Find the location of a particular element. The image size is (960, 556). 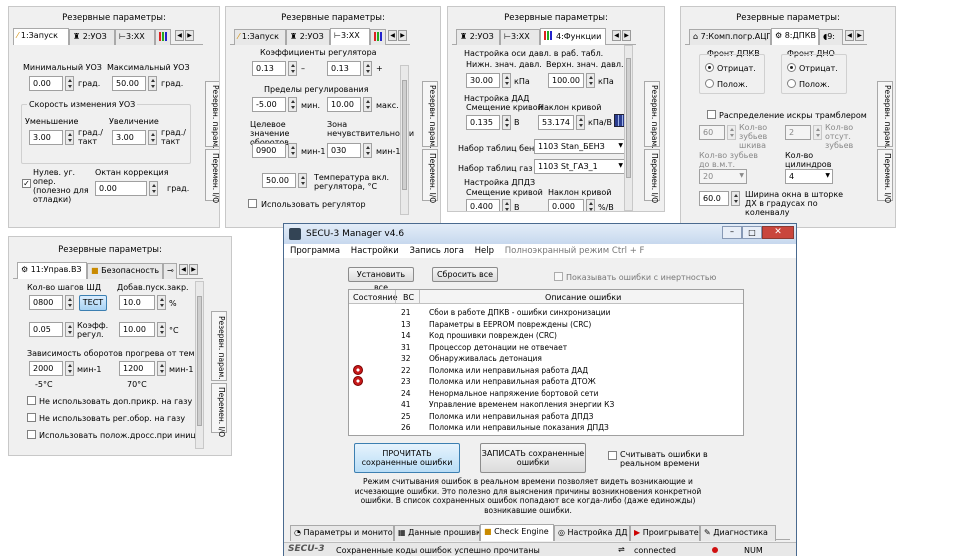

deadzone-input: 030 is located at coordinates (344, 150).